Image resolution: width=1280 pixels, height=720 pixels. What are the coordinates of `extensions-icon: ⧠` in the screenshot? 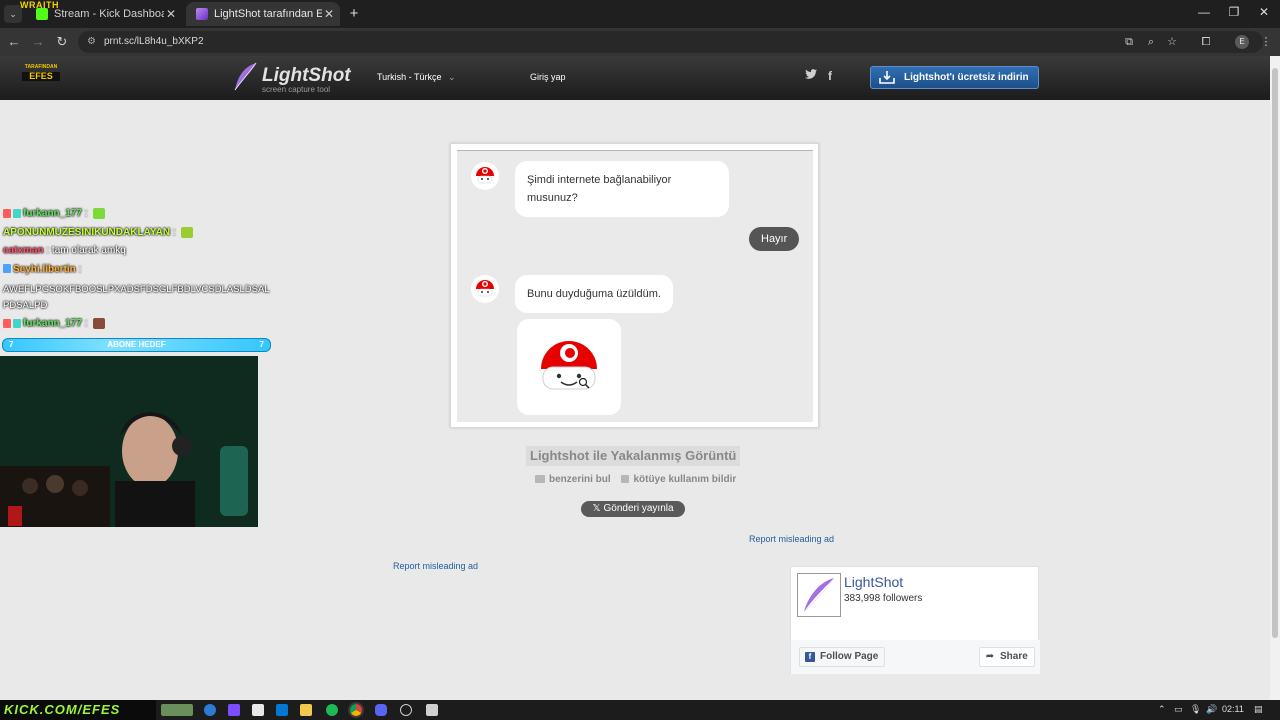 It's located at (1206, 42).